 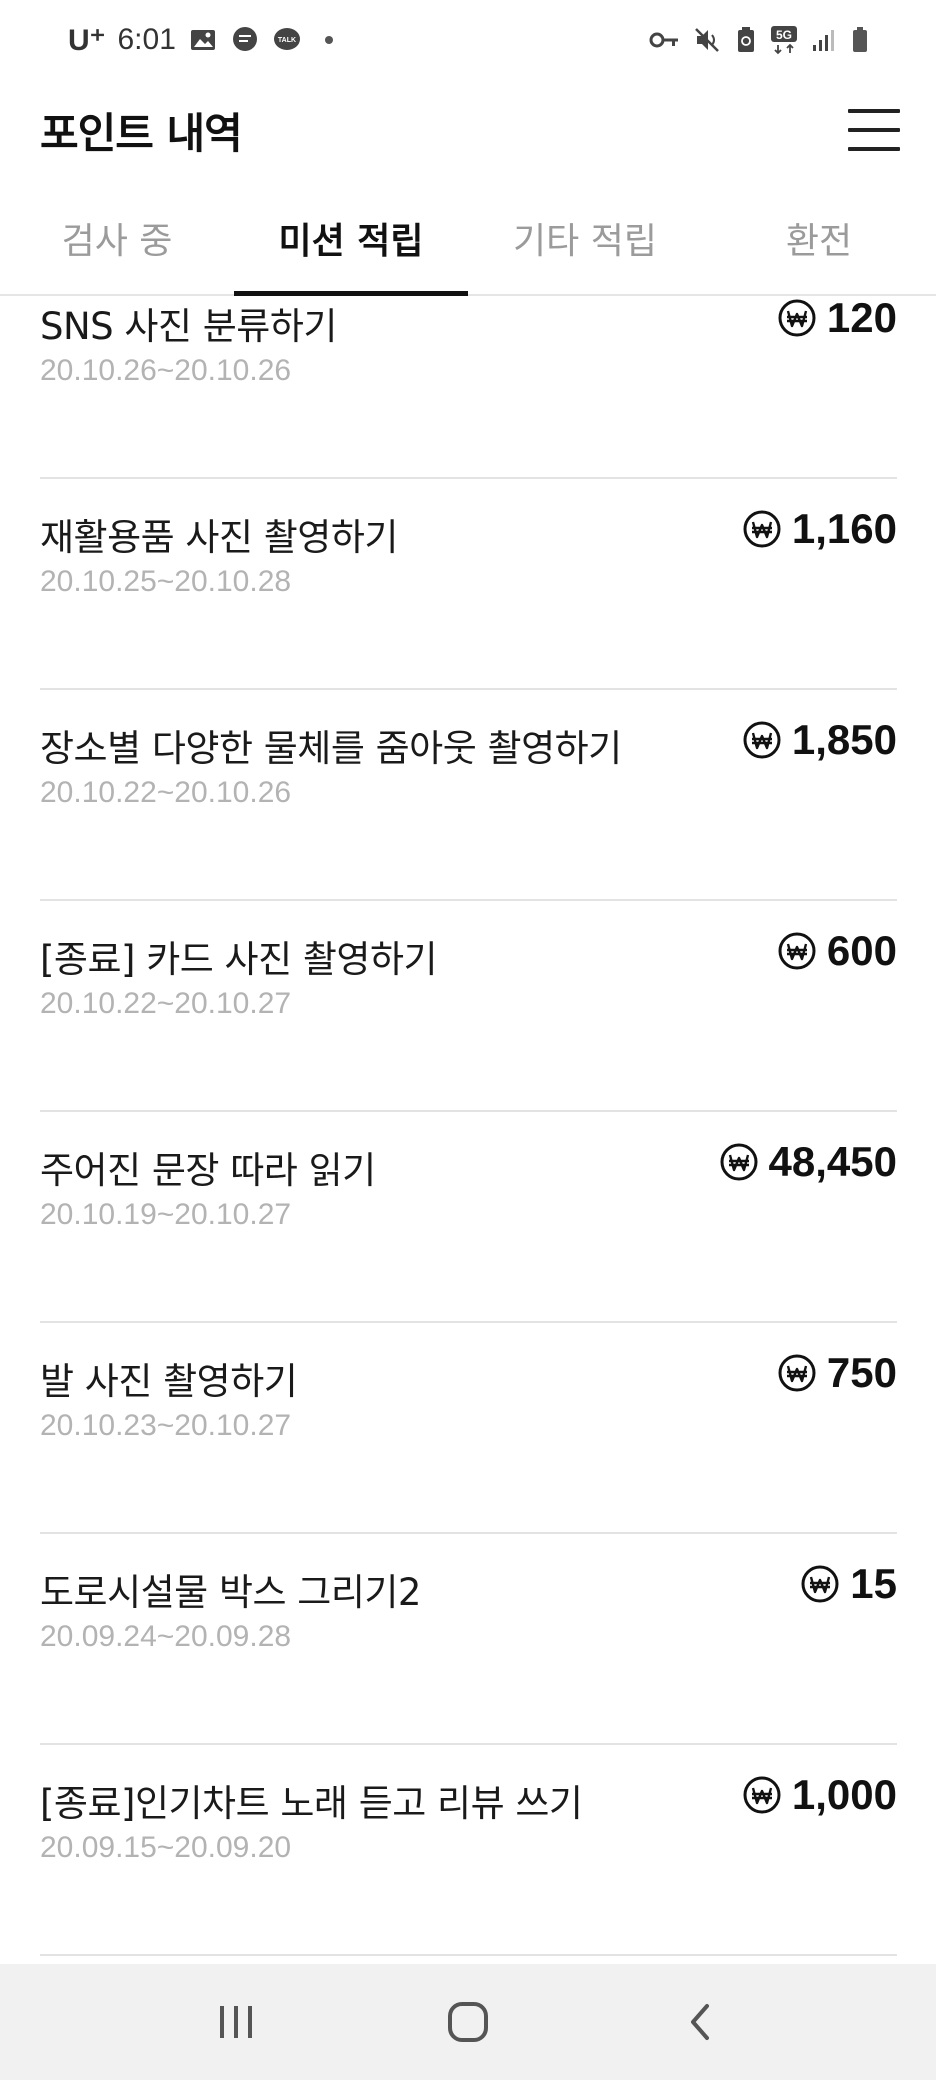 What do you see at coordinates (832, 1161) in the screenshot?
I see `points-value: 48,450` at bounding box center [832, 1161].